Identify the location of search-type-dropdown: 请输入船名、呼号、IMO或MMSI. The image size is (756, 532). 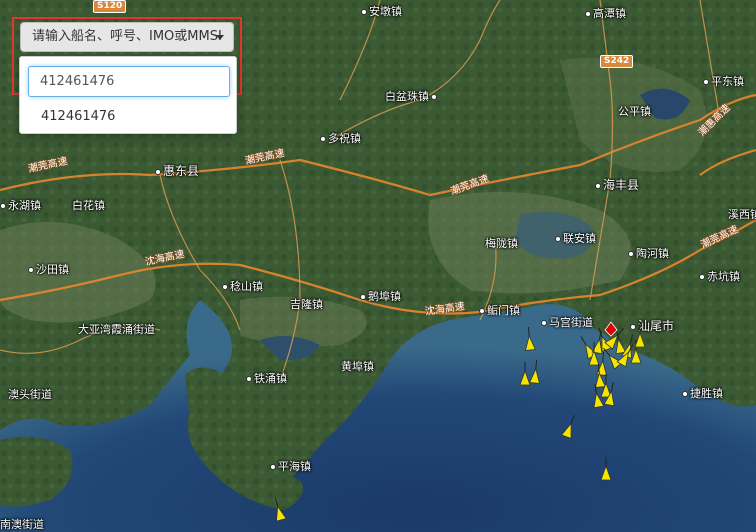
(127, 37).